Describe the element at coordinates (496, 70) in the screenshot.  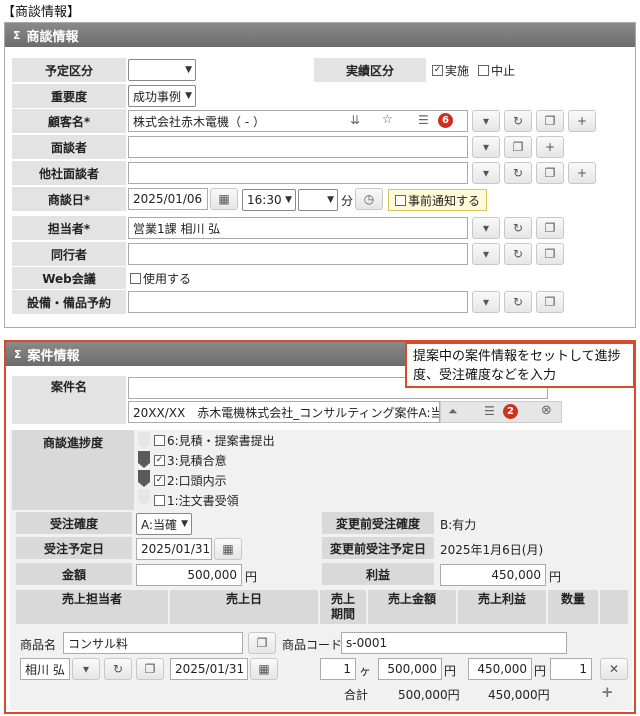
I see `result-cancel-checkbox: 中止` at that location.